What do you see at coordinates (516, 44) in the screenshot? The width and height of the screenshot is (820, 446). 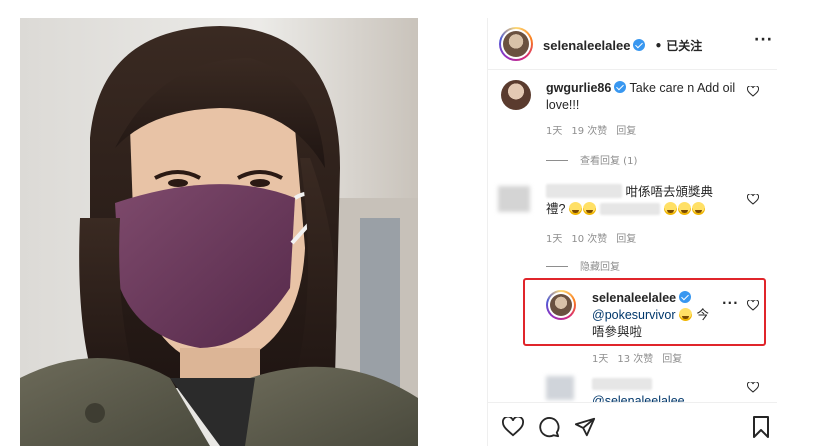 I see `author-avatar` at bounding box center [516, 44].